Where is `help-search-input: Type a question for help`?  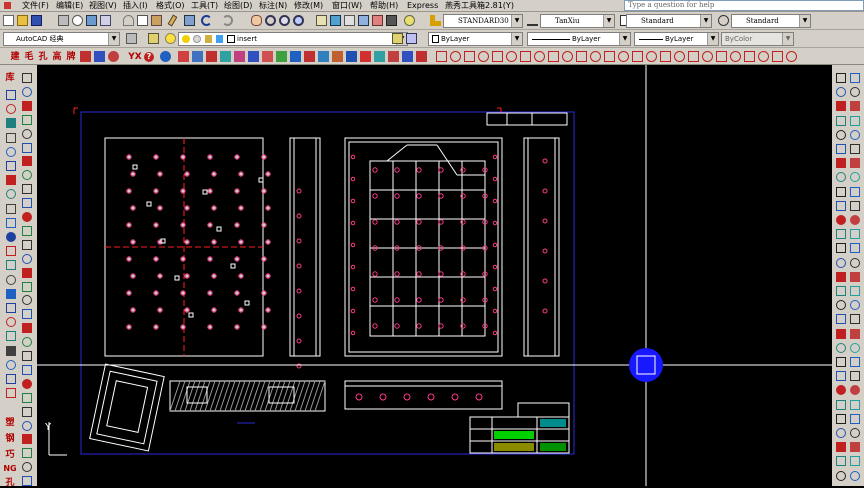
help-search-input: Type a question for help is located at coordinates (744, 5).